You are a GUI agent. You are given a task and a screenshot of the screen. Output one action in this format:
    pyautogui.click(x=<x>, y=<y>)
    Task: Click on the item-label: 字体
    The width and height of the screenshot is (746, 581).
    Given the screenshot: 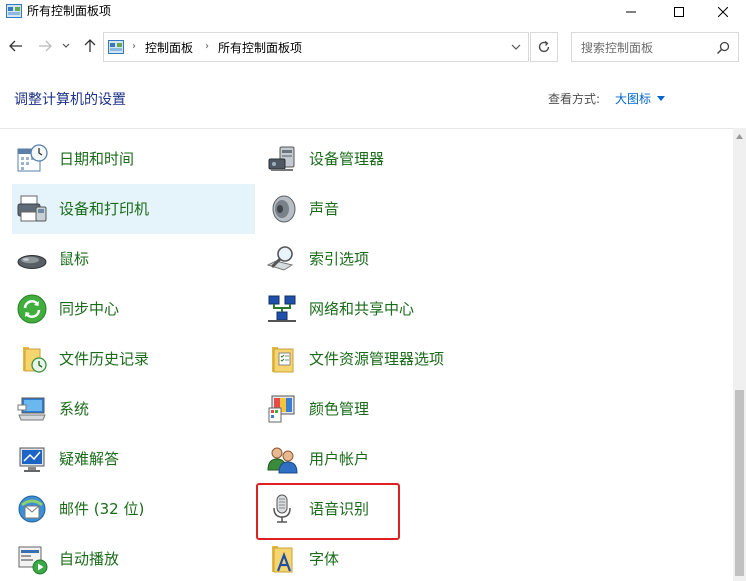 What is the action you would take?
    pyautogui.click(x=324, y=559)
    